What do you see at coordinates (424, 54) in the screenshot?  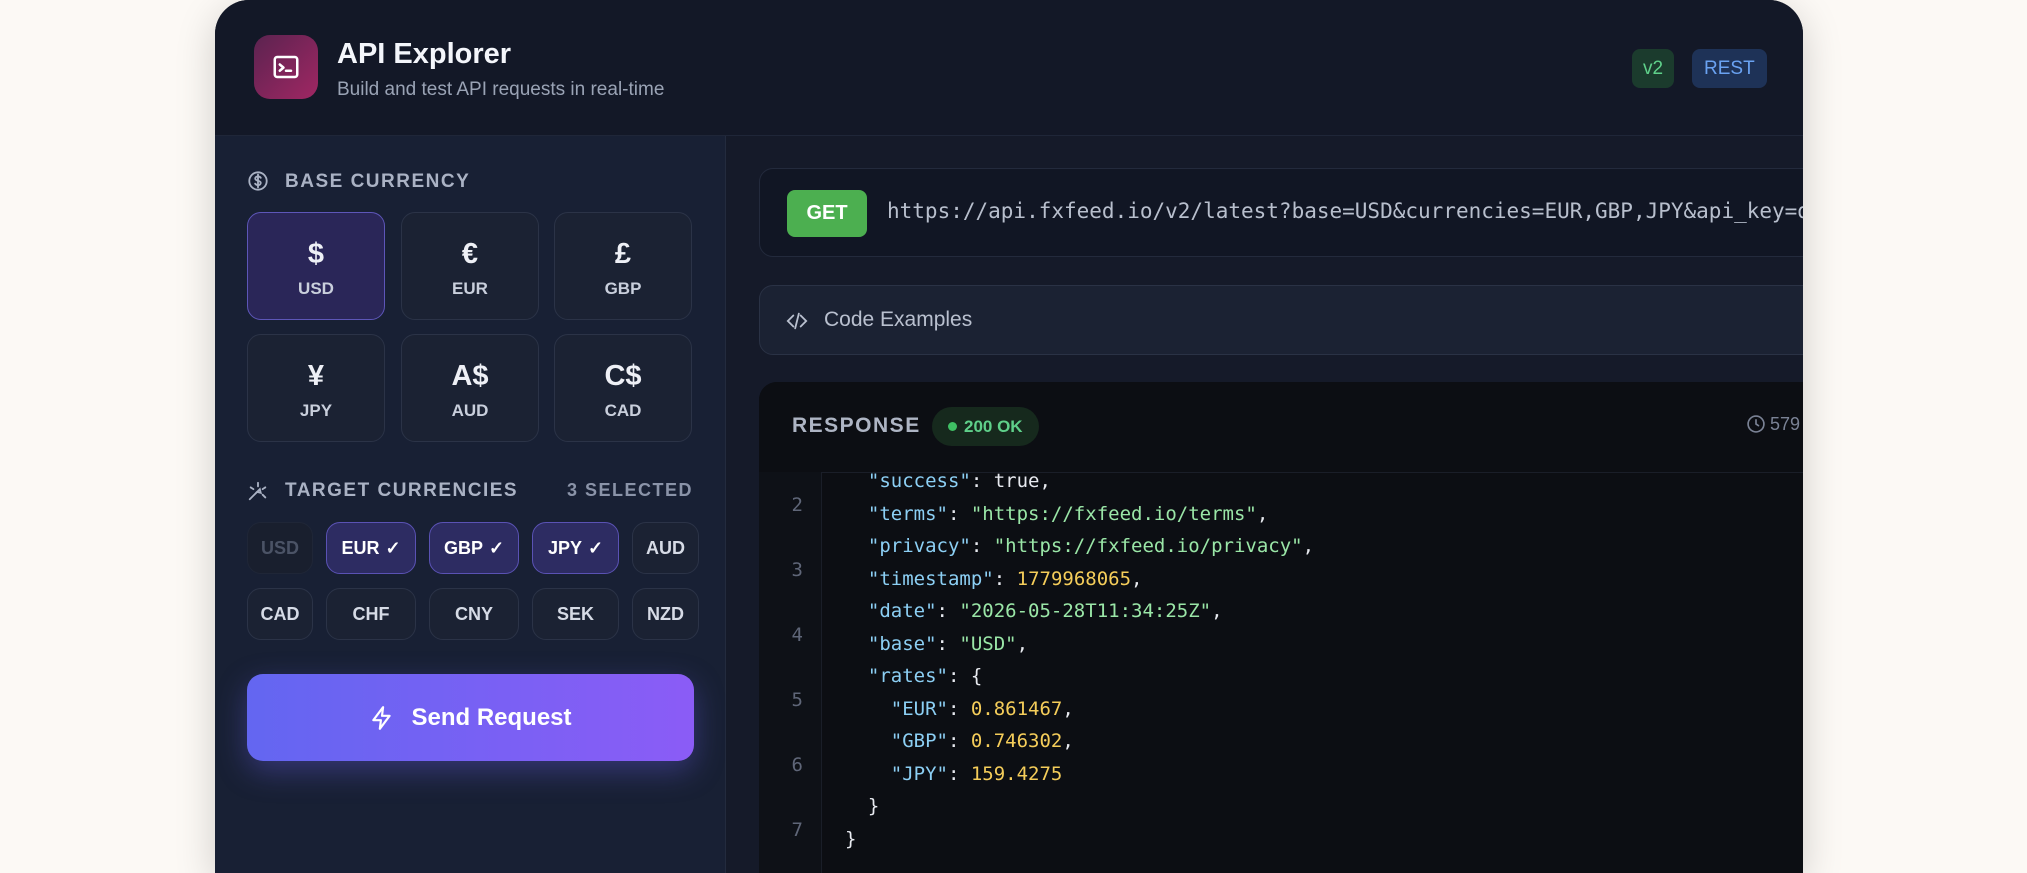 I see `page-title: API Explorer` at bounding box center [424, 54].